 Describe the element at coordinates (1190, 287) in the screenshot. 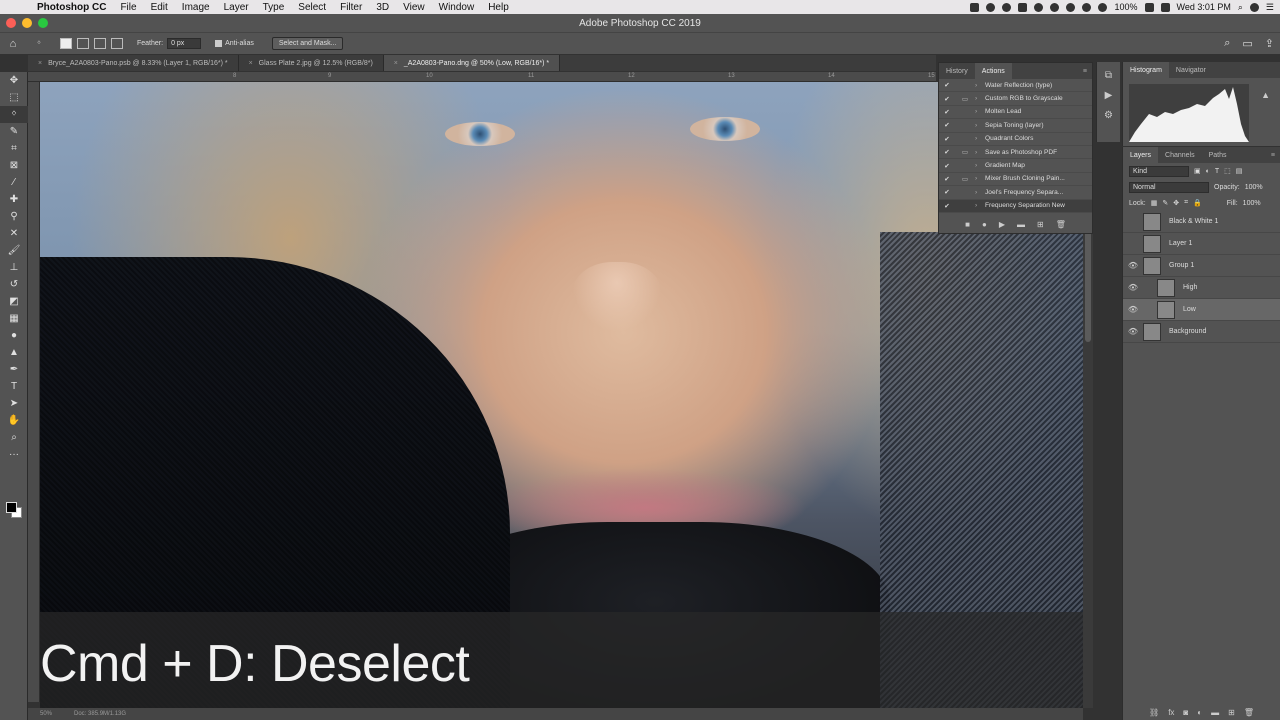

I see `layer-name: High` at that location.